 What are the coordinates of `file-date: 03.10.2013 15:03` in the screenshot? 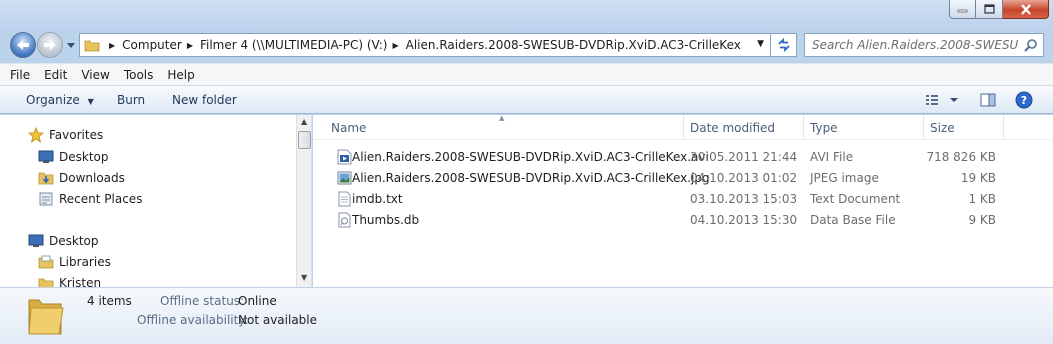 It's located at (744, 199).